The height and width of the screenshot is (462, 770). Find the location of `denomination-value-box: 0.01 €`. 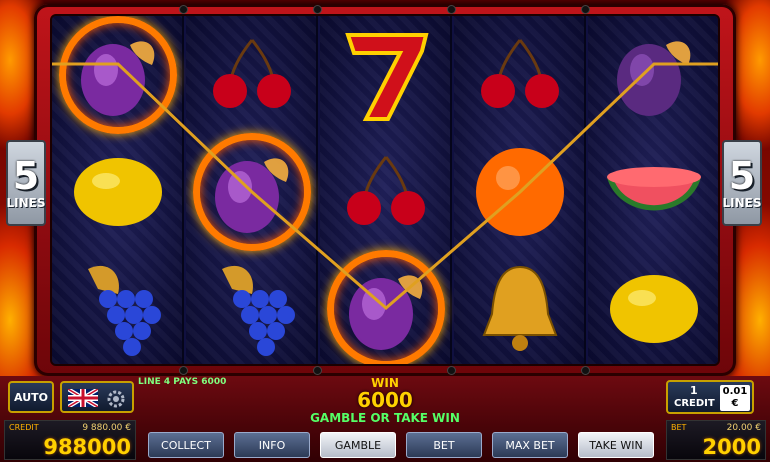

denomination-value-box: 0.01 € is located at coordinates (735, 398).